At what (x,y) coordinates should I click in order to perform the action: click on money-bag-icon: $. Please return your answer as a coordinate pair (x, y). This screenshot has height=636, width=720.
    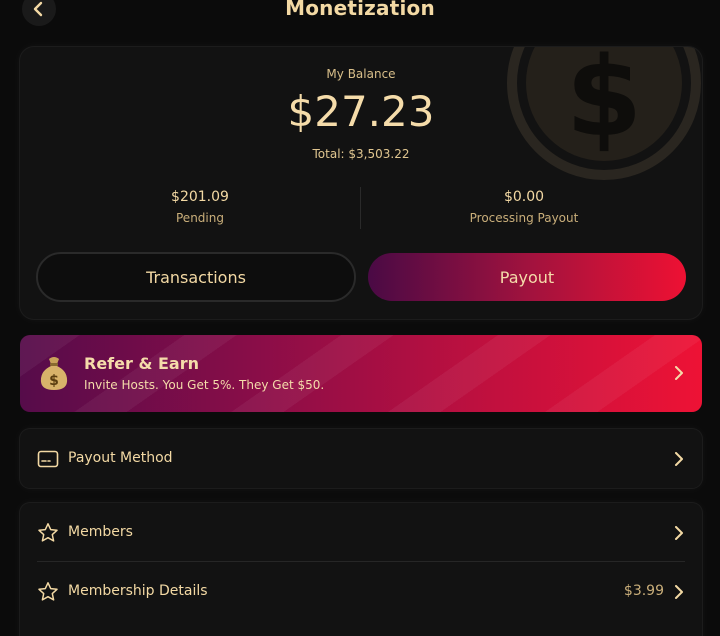
    Looking at the image, I should click on (54, 373).